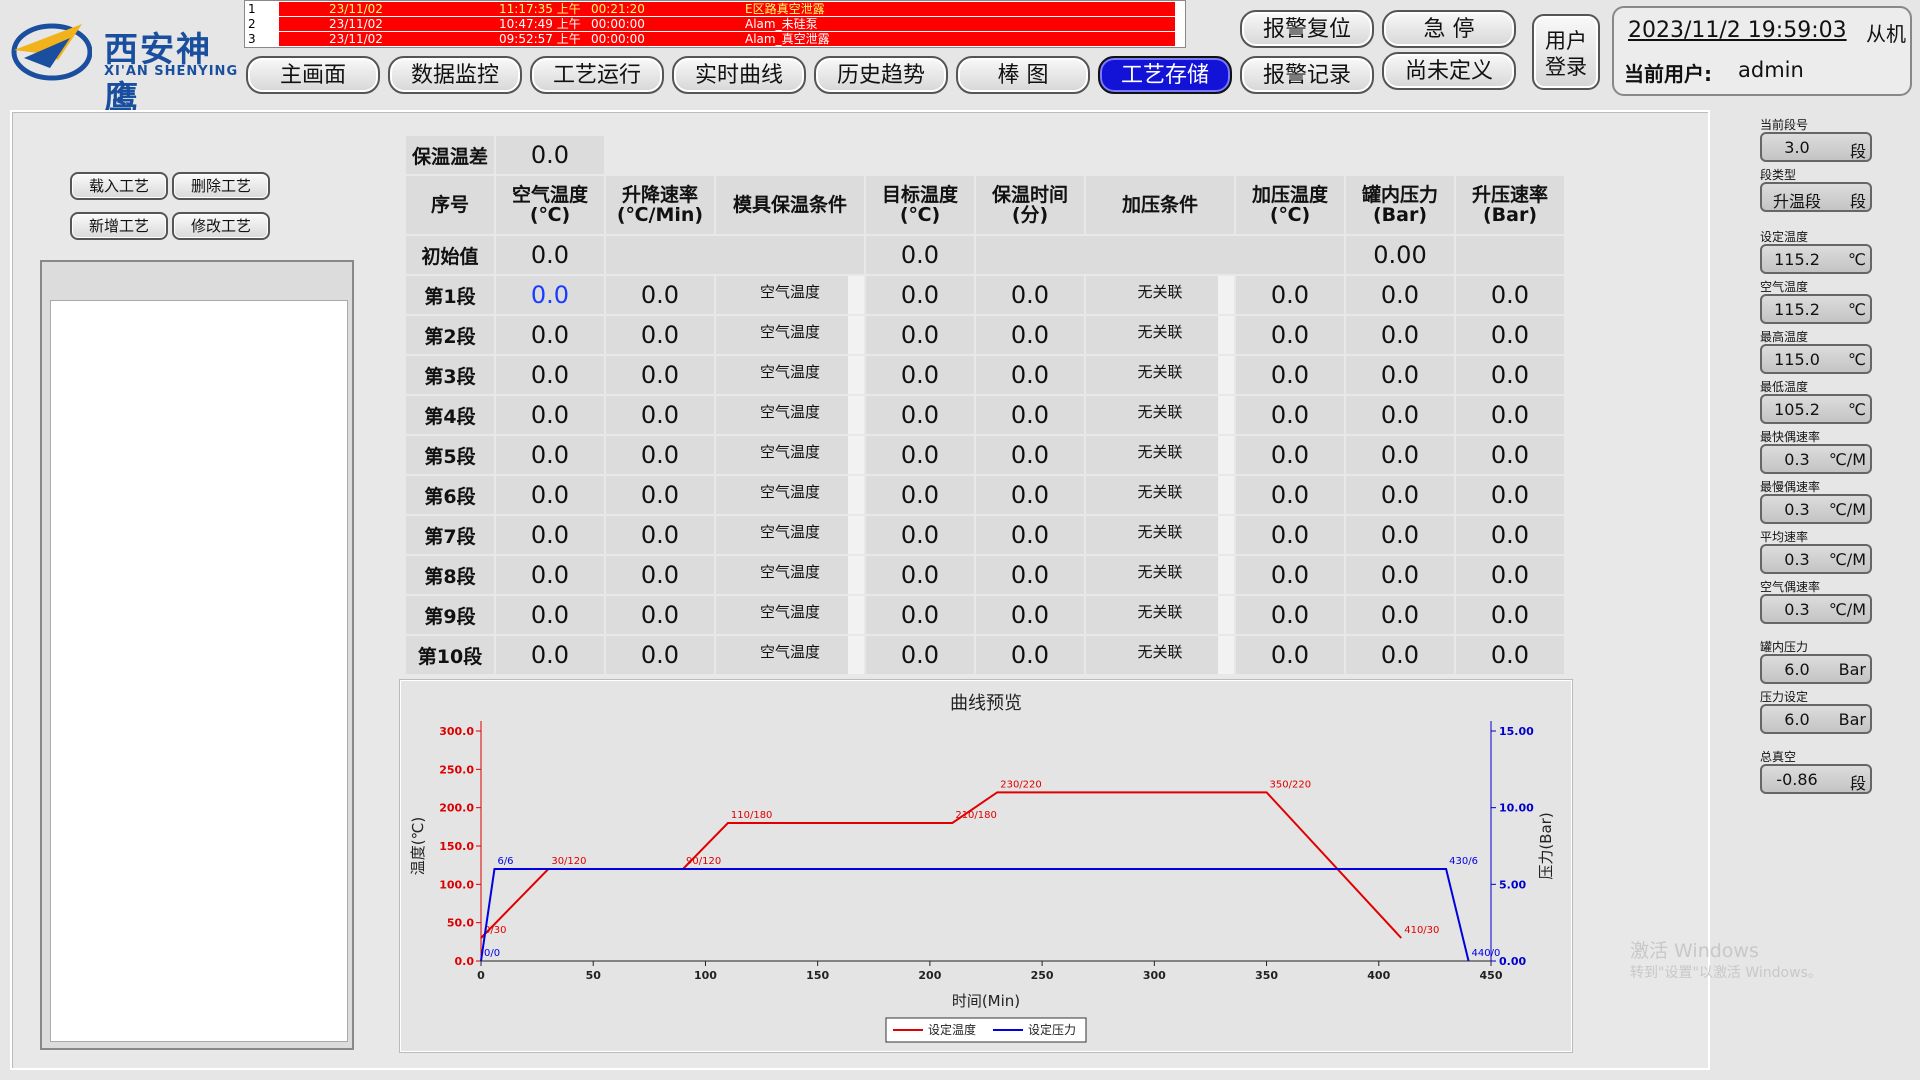 Image resolution: width=1920 pixels, height=1080 pixels. Describe the element at coordinates (1023, 75) in the screenshot. I see `nav-bar-chart: 棒 图` at that location.